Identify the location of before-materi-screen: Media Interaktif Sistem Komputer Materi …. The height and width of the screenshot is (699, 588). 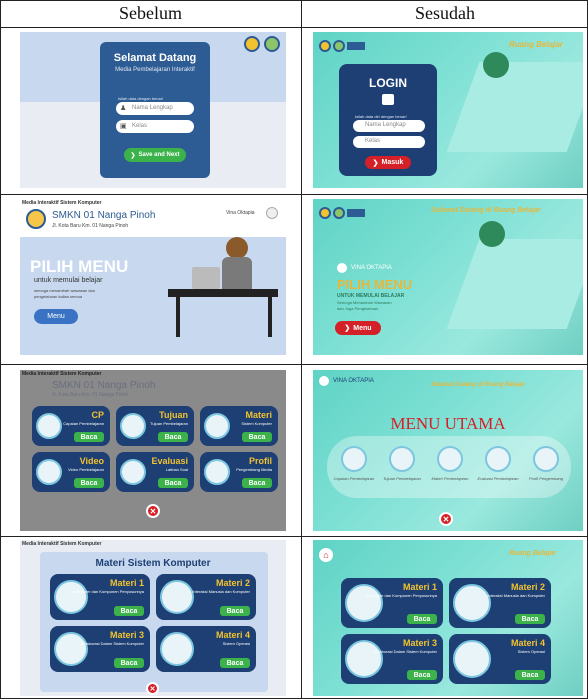
(153, 618).